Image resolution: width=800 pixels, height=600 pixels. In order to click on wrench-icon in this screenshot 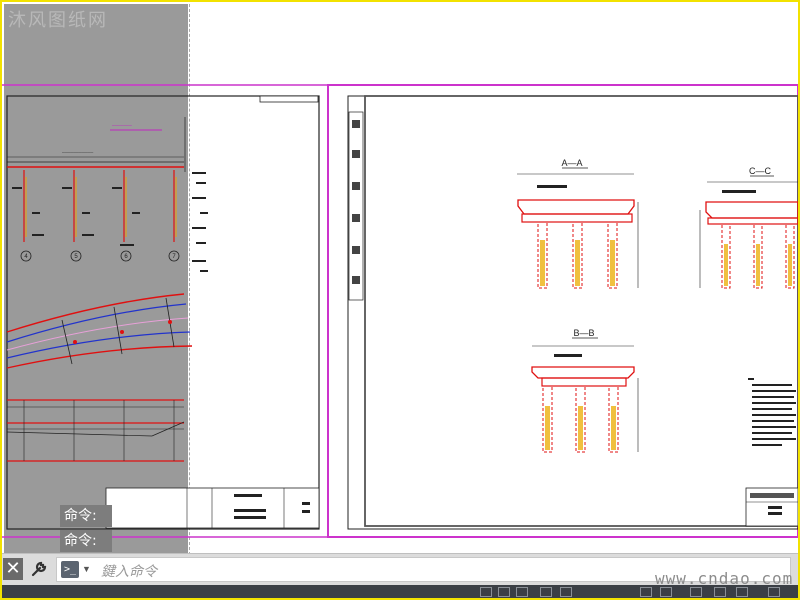, I will do `click(39, 569)`.